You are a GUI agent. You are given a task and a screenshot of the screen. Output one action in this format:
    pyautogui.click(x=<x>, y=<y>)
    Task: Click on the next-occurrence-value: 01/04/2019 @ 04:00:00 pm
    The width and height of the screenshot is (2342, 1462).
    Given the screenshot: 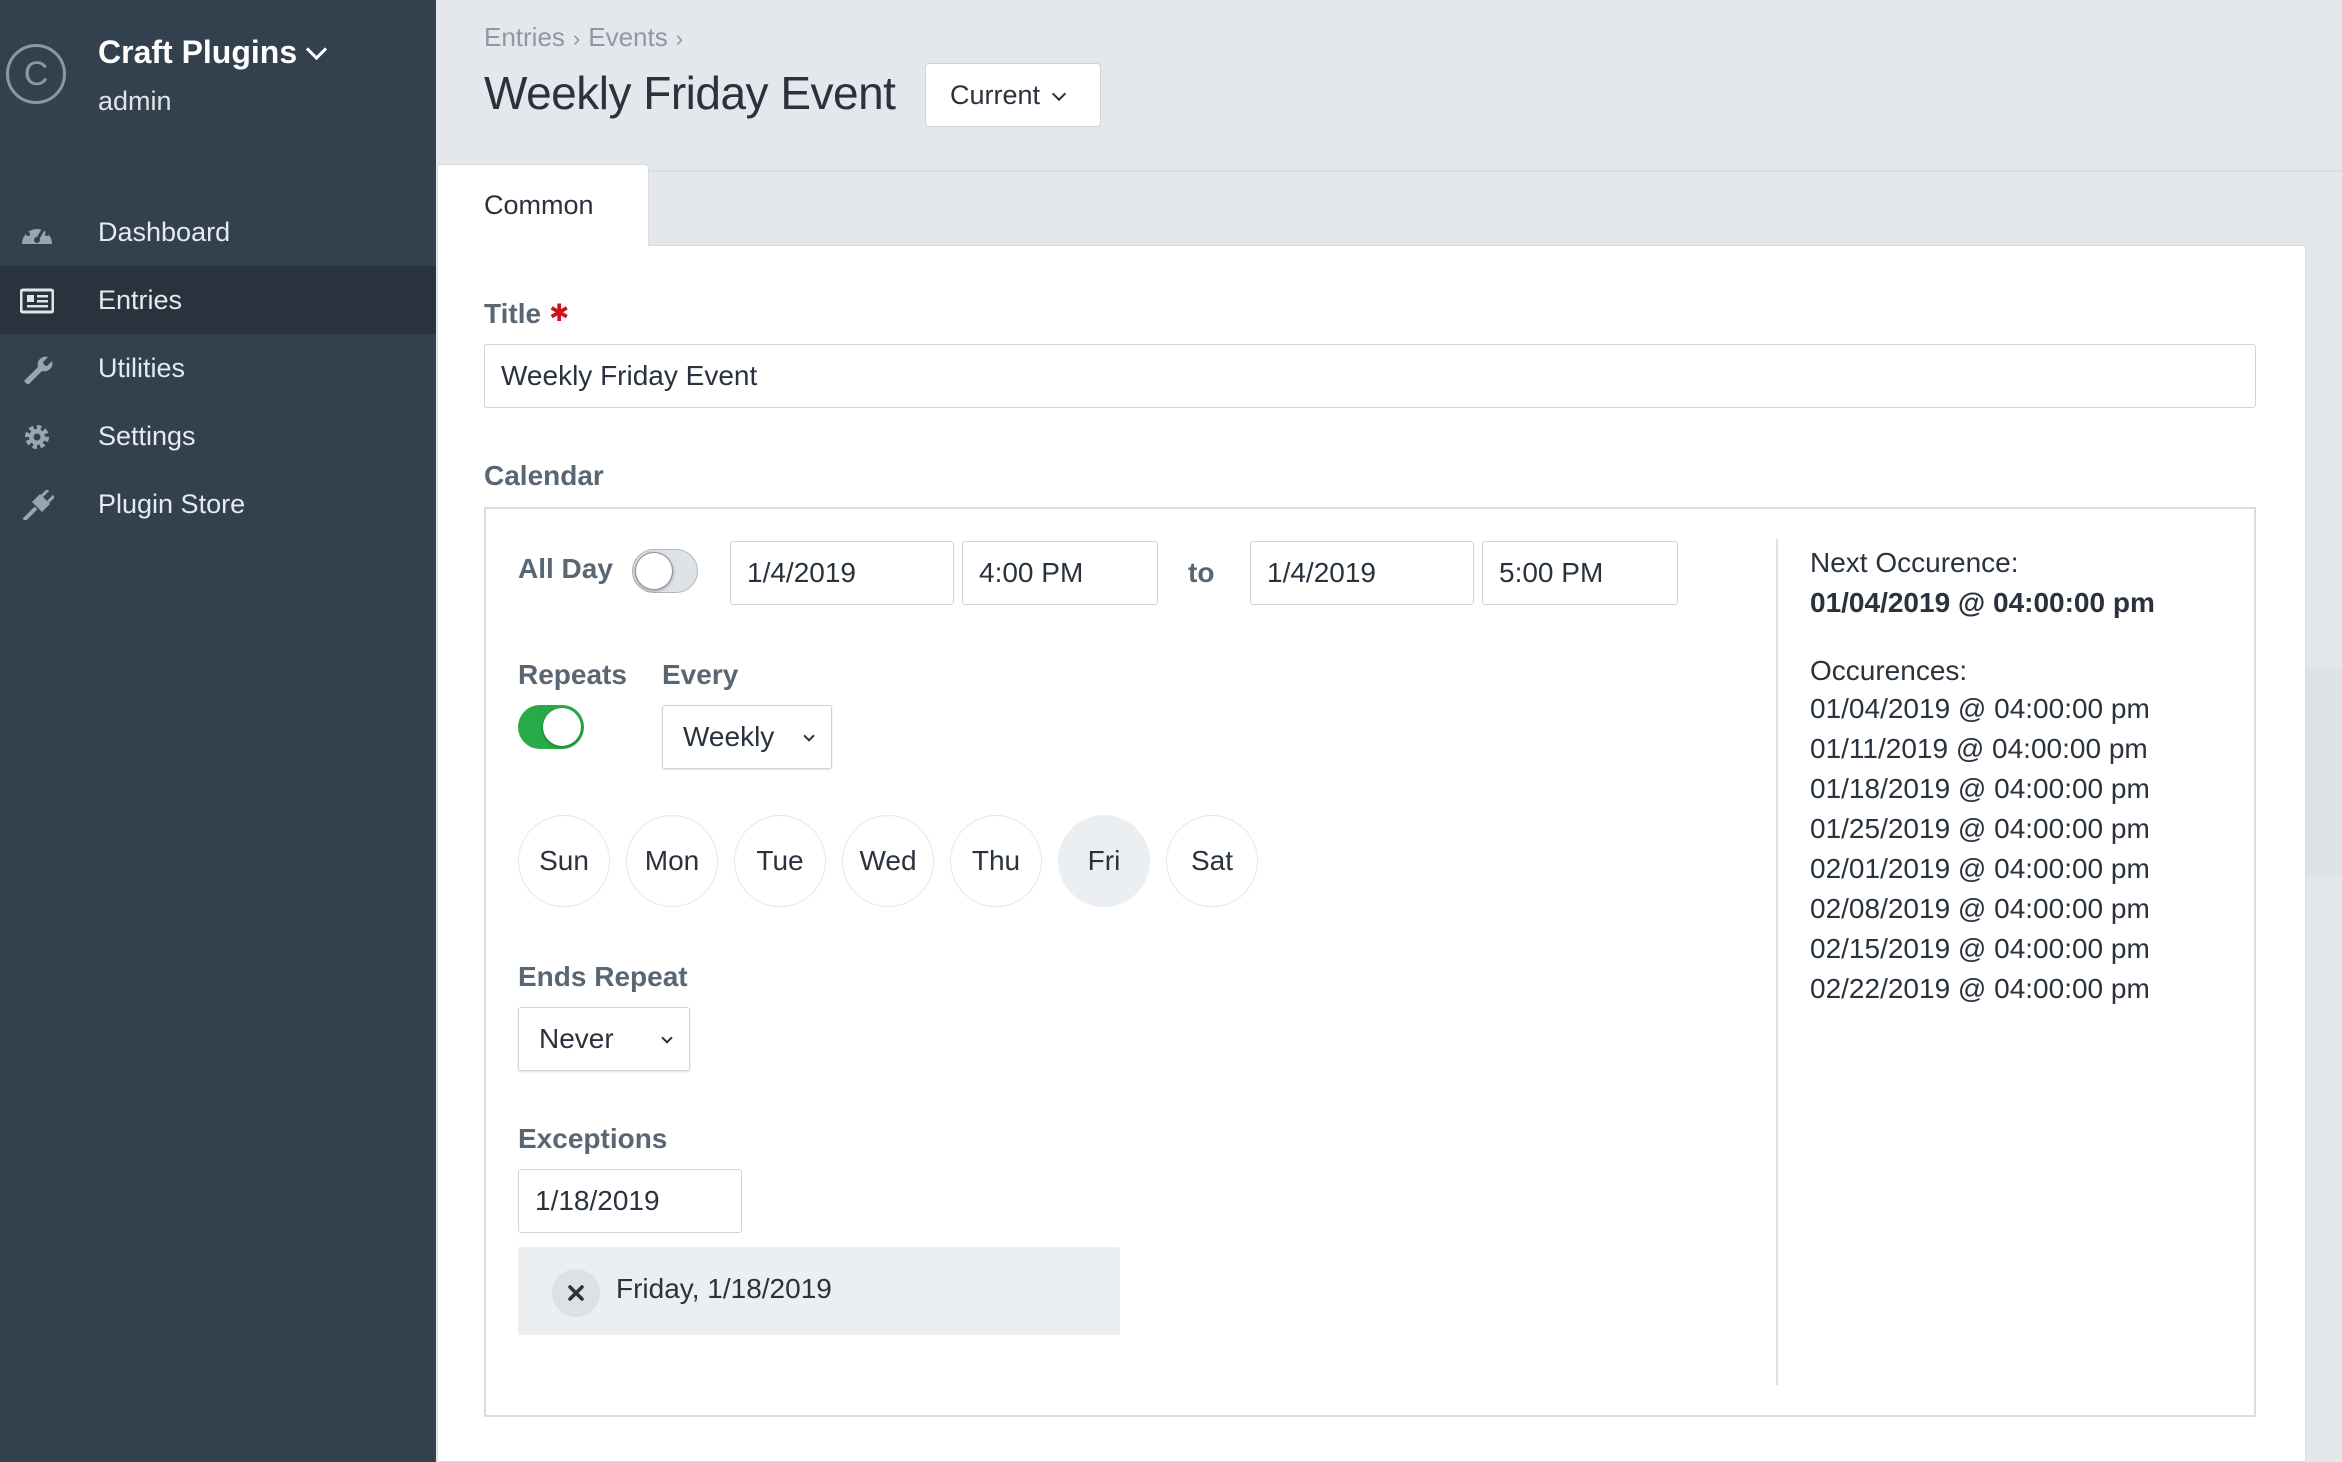 What is the action you would take?
    pyautogui.click(x=1982, y=602)
    